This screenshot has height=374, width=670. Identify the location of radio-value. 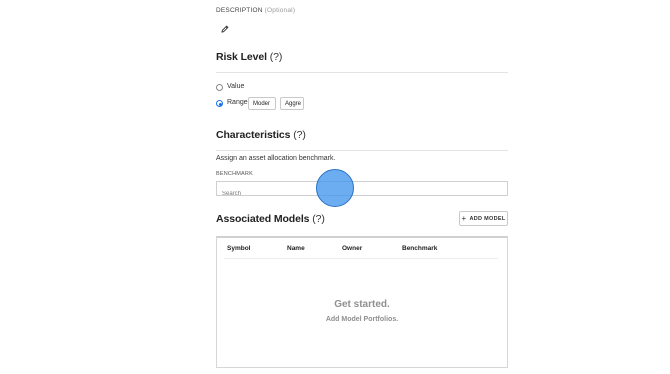
(219, 87).